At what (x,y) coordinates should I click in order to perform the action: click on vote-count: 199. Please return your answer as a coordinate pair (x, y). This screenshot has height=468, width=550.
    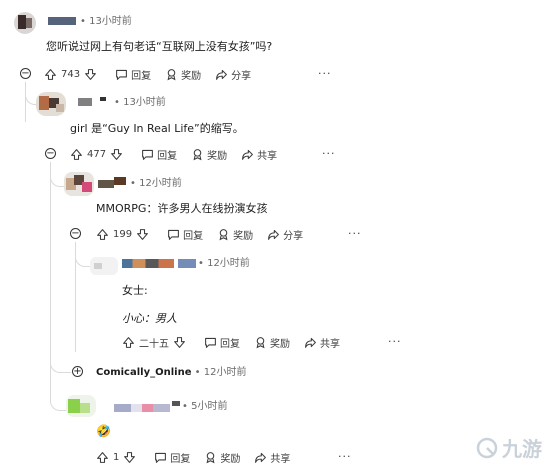
    Looking at the image, I should click on (123, 234).